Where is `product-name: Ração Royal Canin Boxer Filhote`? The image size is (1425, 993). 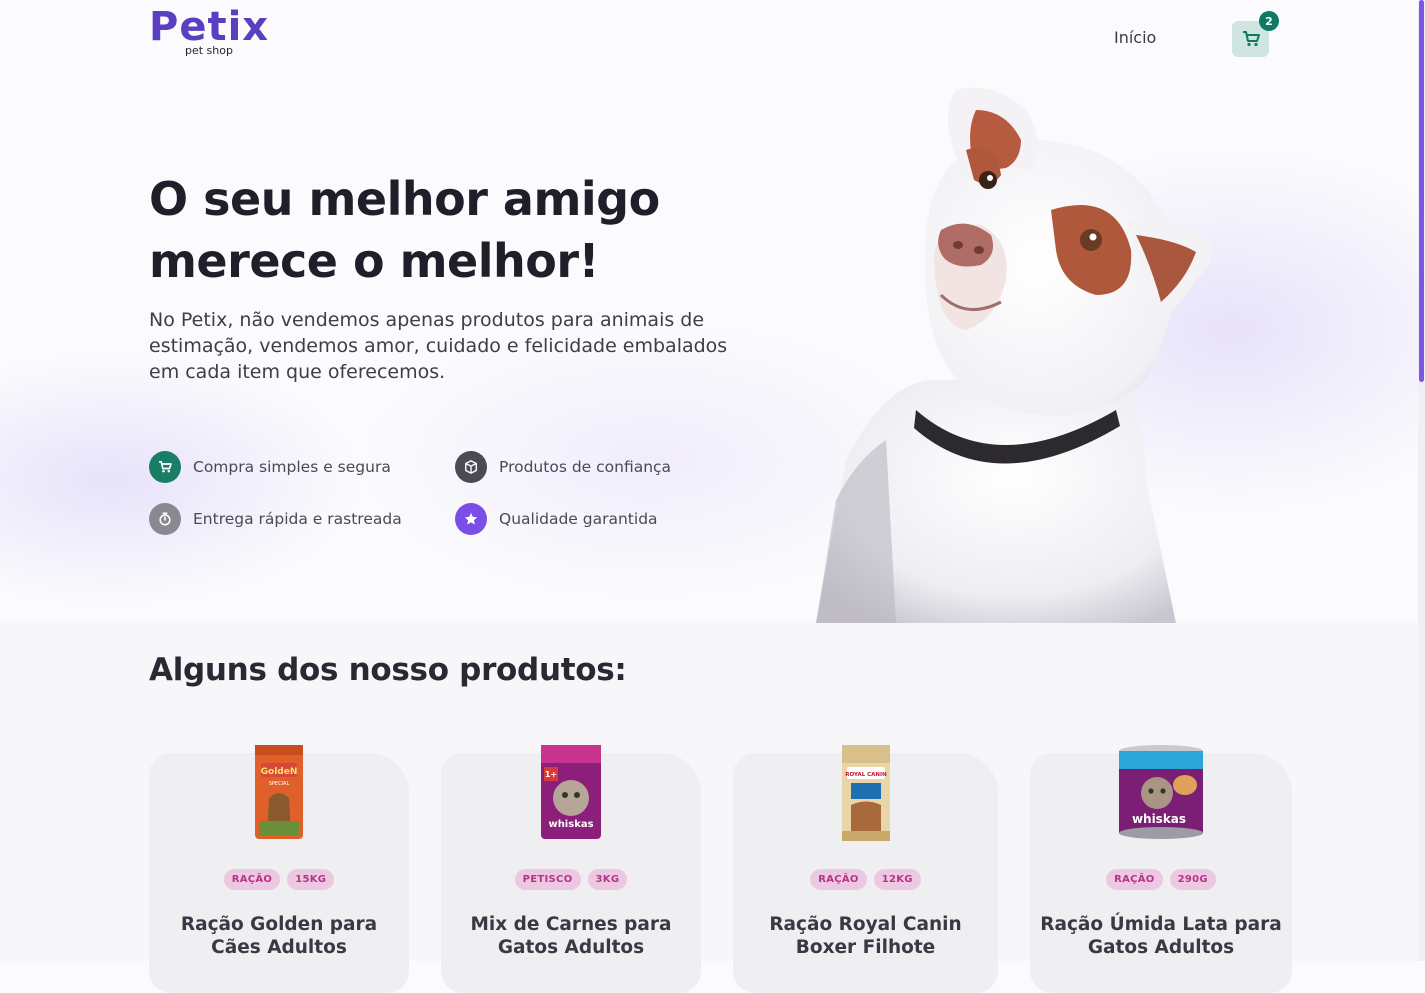
product-name: Ração Royal Canin Boxer Filhote is located at coordinates (865, 936).